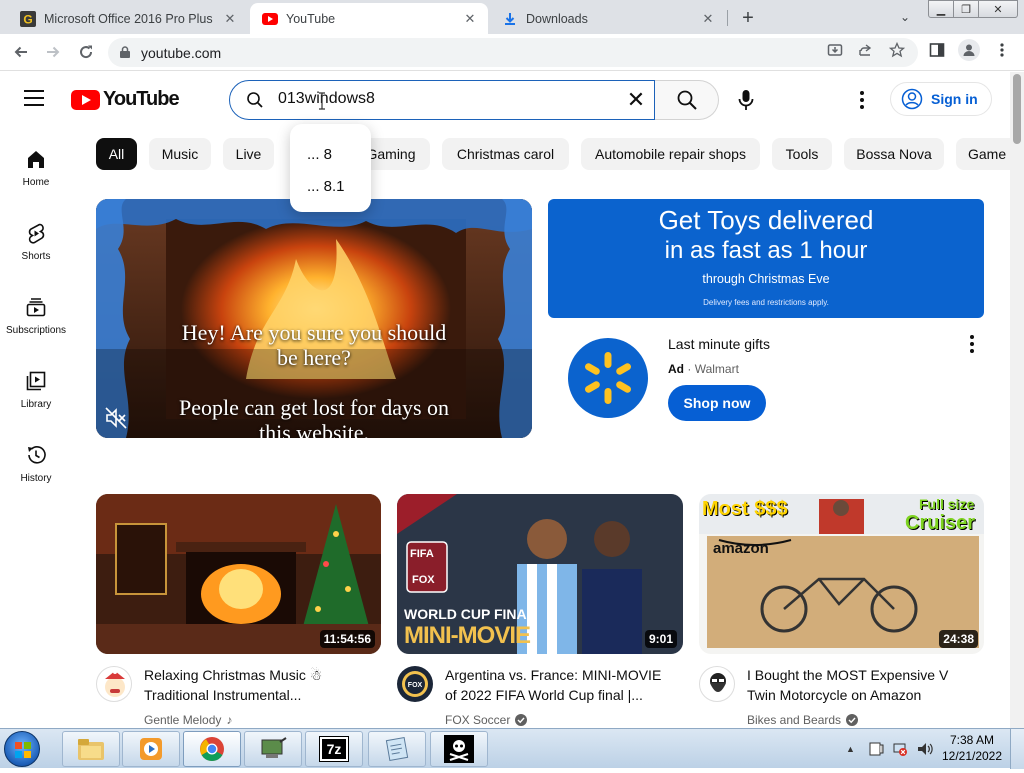 Image resolution: width=1024 pixels, height=773 pixels. What do you see at coordinates (940, 523) in the screenshot?
I see `thumb-text-cruiser: Cruiser` at bounding box center [940, 523].